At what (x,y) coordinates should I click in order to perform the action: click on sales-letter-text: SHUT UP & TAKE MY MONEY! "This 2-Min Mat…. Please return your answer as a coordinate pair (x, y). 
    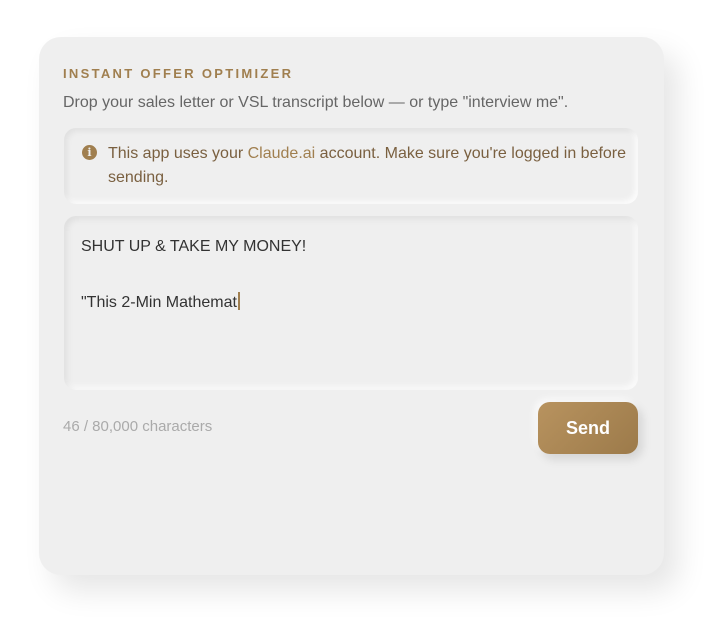
    Looking at the image, I should click on (194, 274).